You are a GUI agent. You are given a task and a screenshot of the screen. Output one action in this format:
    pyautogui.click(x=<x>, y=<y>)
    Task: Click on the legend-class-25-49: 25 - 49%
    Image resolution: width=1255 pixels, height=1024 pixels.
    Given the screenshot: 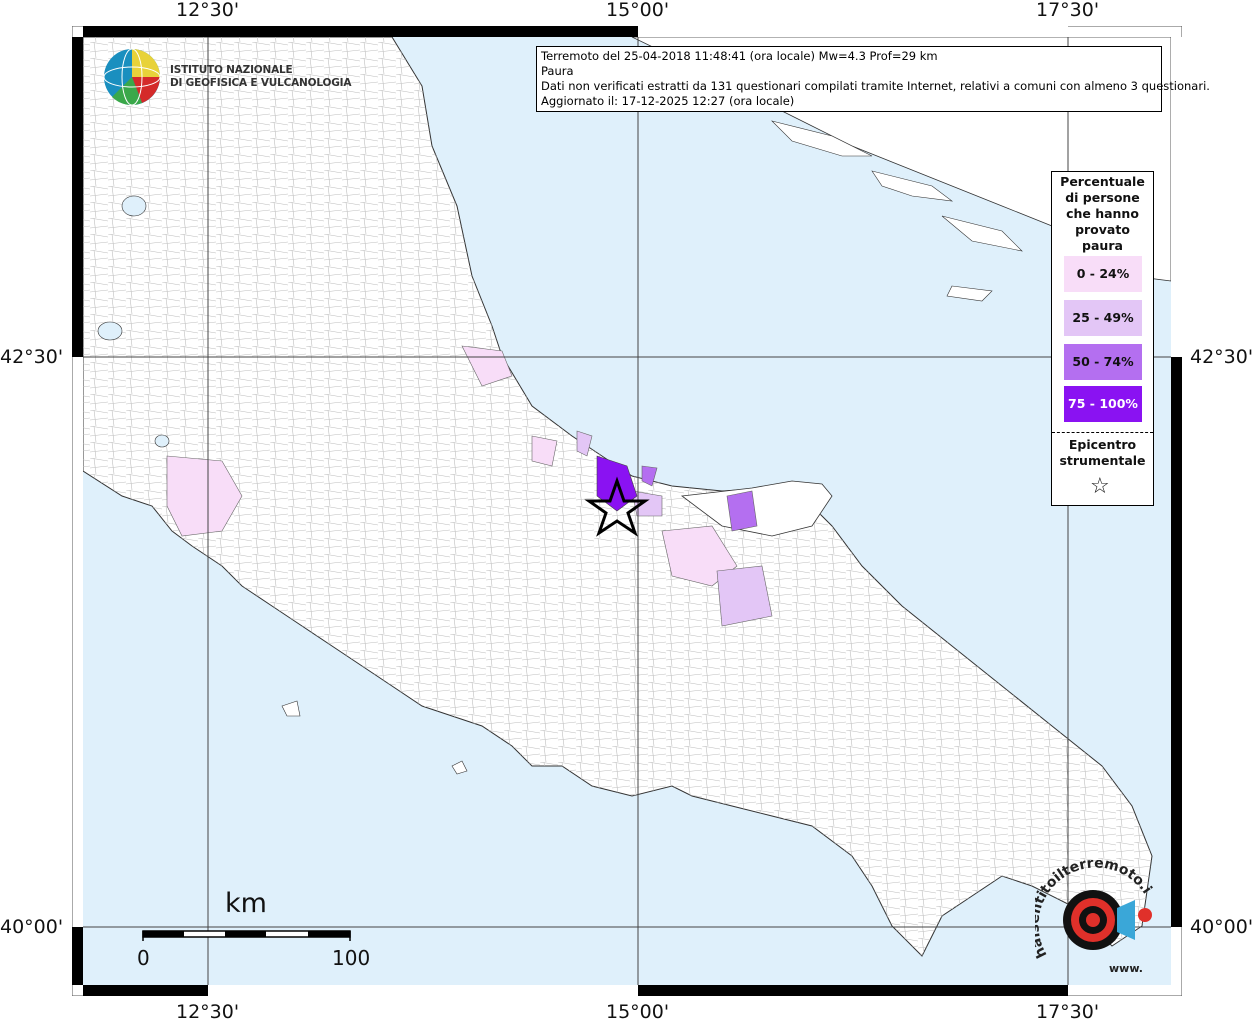 What is the action you would take?
    pyautogui.click(x=1103, y=318)
    